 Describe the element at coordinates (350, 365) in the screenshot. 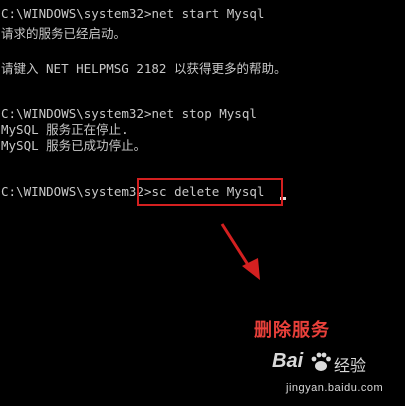

I see `watermark-brand-suffix: 经验` at that location.